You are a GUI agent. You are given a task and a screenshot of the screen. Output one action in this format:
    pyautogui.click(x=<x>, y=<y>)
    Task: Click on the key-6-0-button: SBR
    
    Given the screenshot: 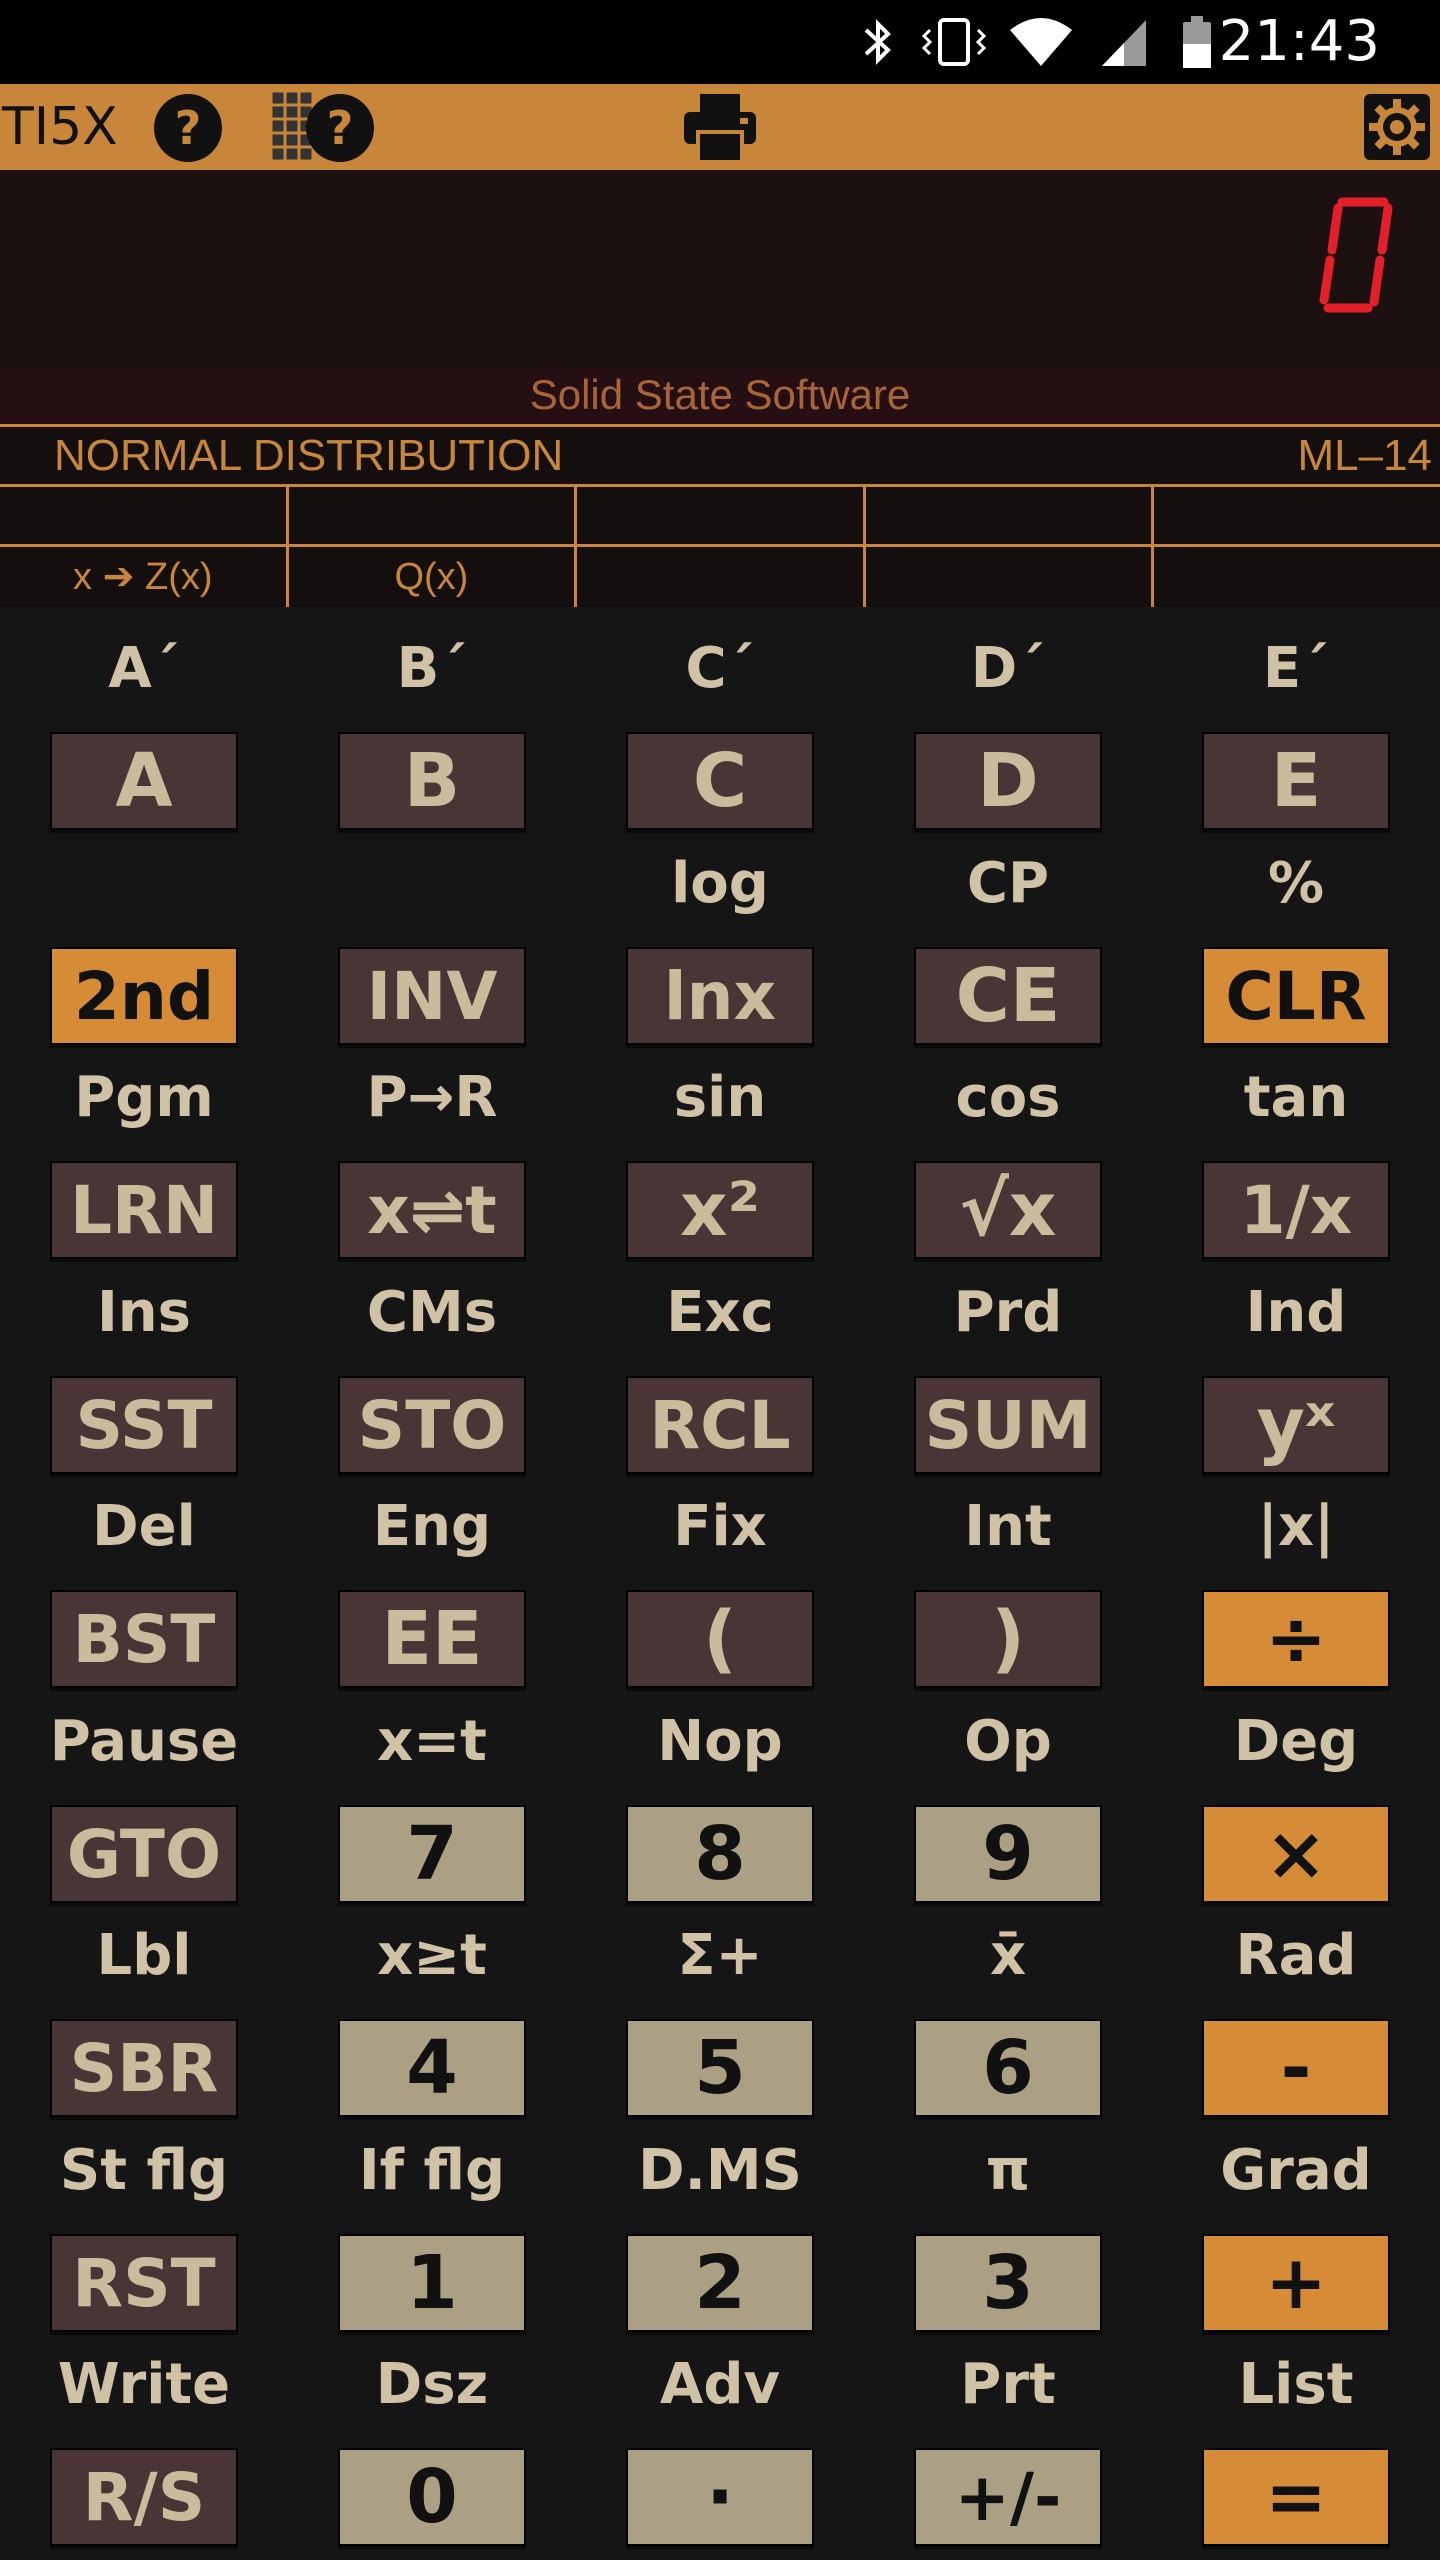 What is the action you would take?
    pyautogui.click(x=144, y=2068)
    